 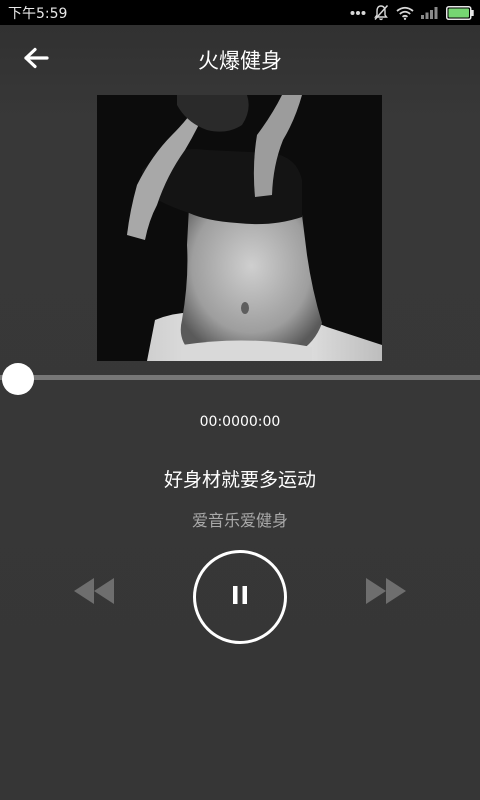 I want to click on more-dots-icon, so click(x=358, y=13).